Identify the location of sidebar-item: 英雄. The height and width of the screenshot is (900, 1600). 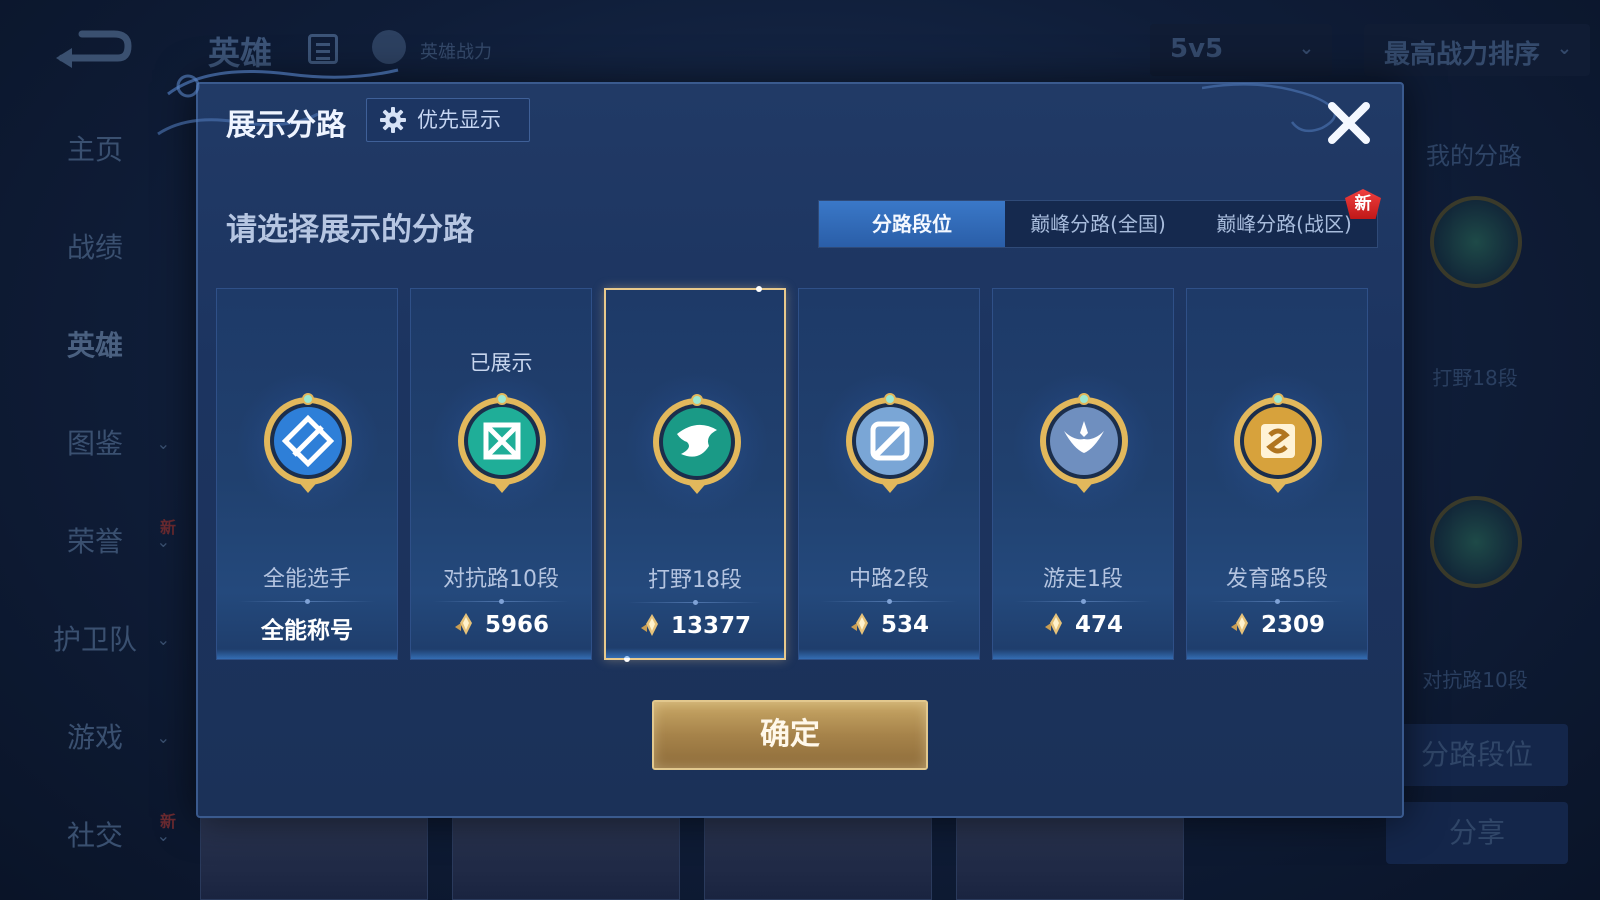
(95, 346).